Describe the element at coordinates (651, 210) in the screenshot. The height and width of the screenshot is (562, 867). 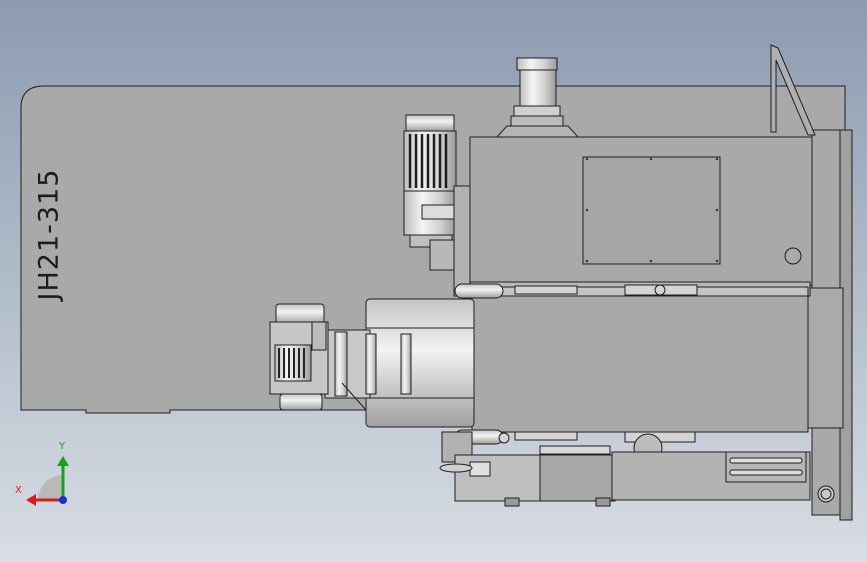
I see `control-panel-cover` at that location.